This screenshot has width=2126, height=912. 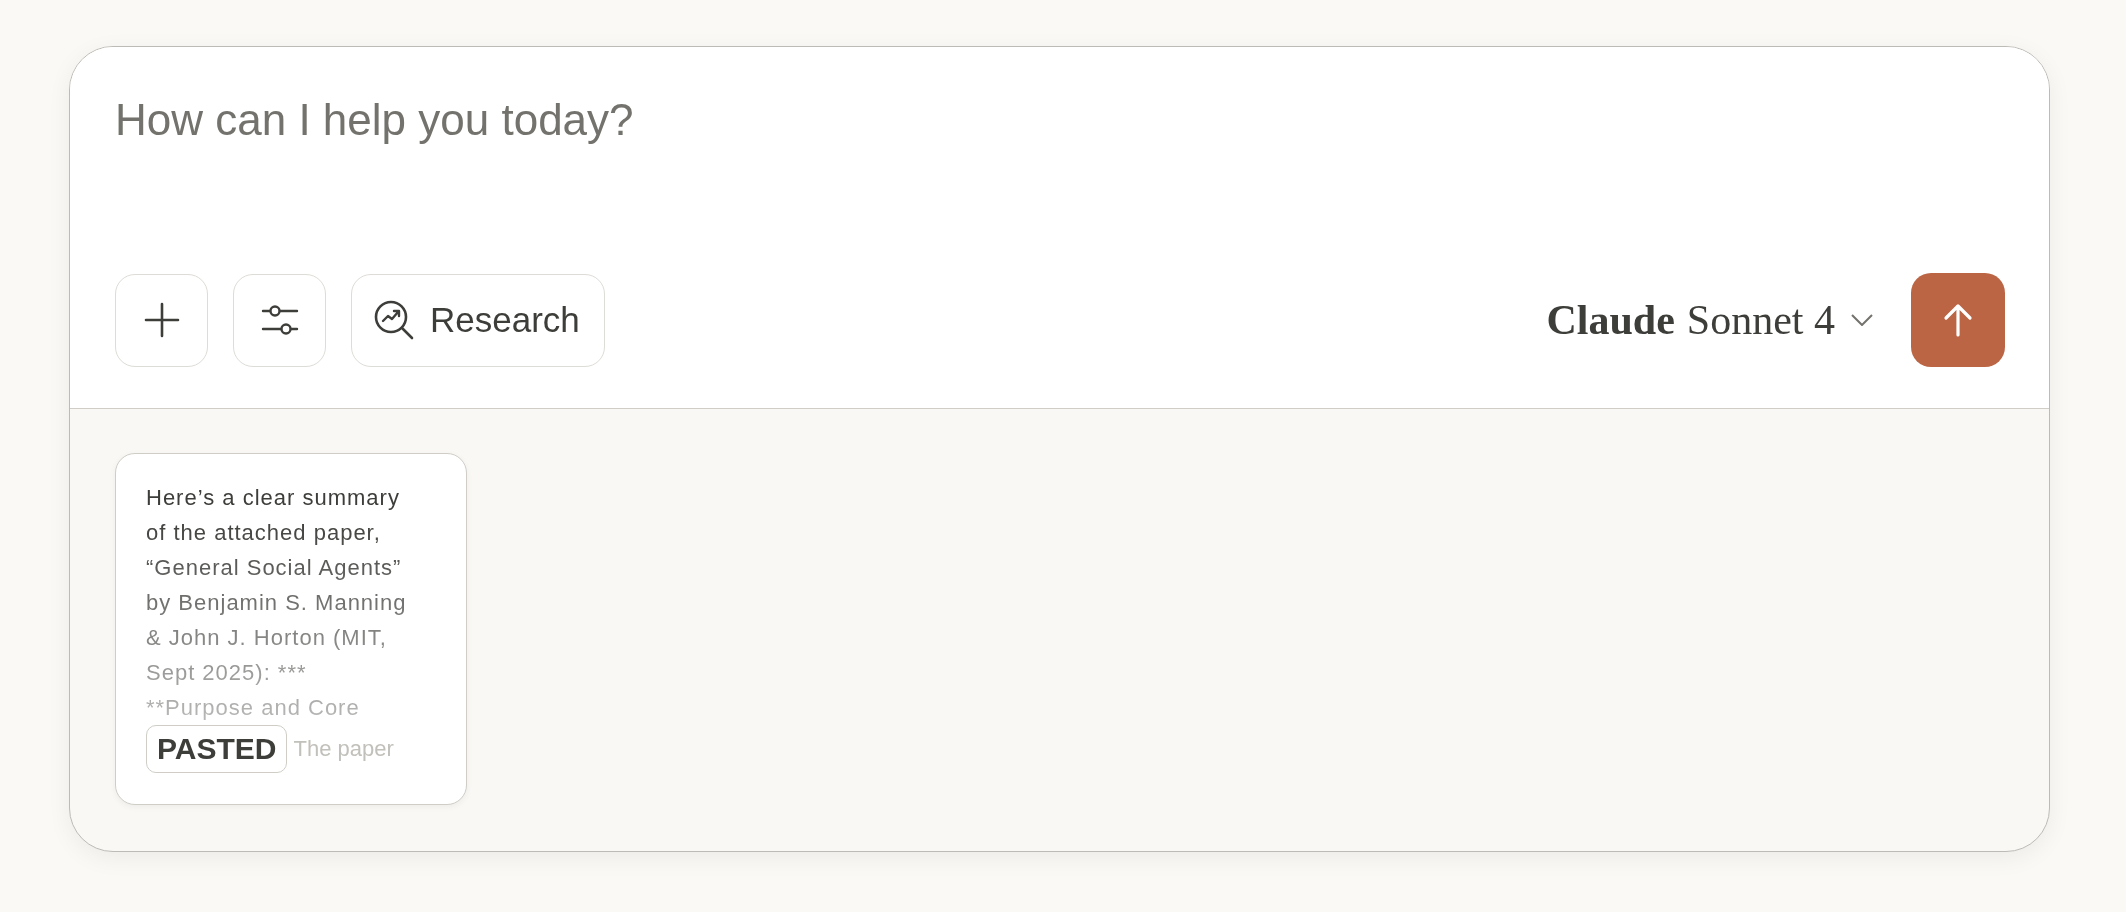 What do you see at coordinates (343, 749) in the screenshot?
I see `preview-text: The paper` at bounding box center [343, 749].